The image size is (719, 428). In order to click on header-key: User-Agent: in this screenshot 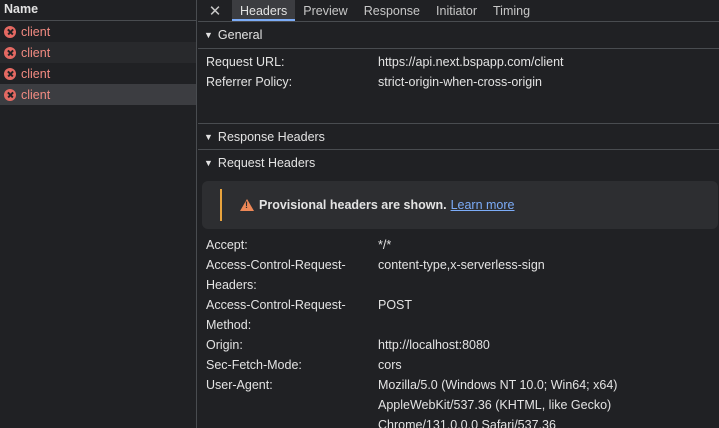, I will do `click(239, 385)`.